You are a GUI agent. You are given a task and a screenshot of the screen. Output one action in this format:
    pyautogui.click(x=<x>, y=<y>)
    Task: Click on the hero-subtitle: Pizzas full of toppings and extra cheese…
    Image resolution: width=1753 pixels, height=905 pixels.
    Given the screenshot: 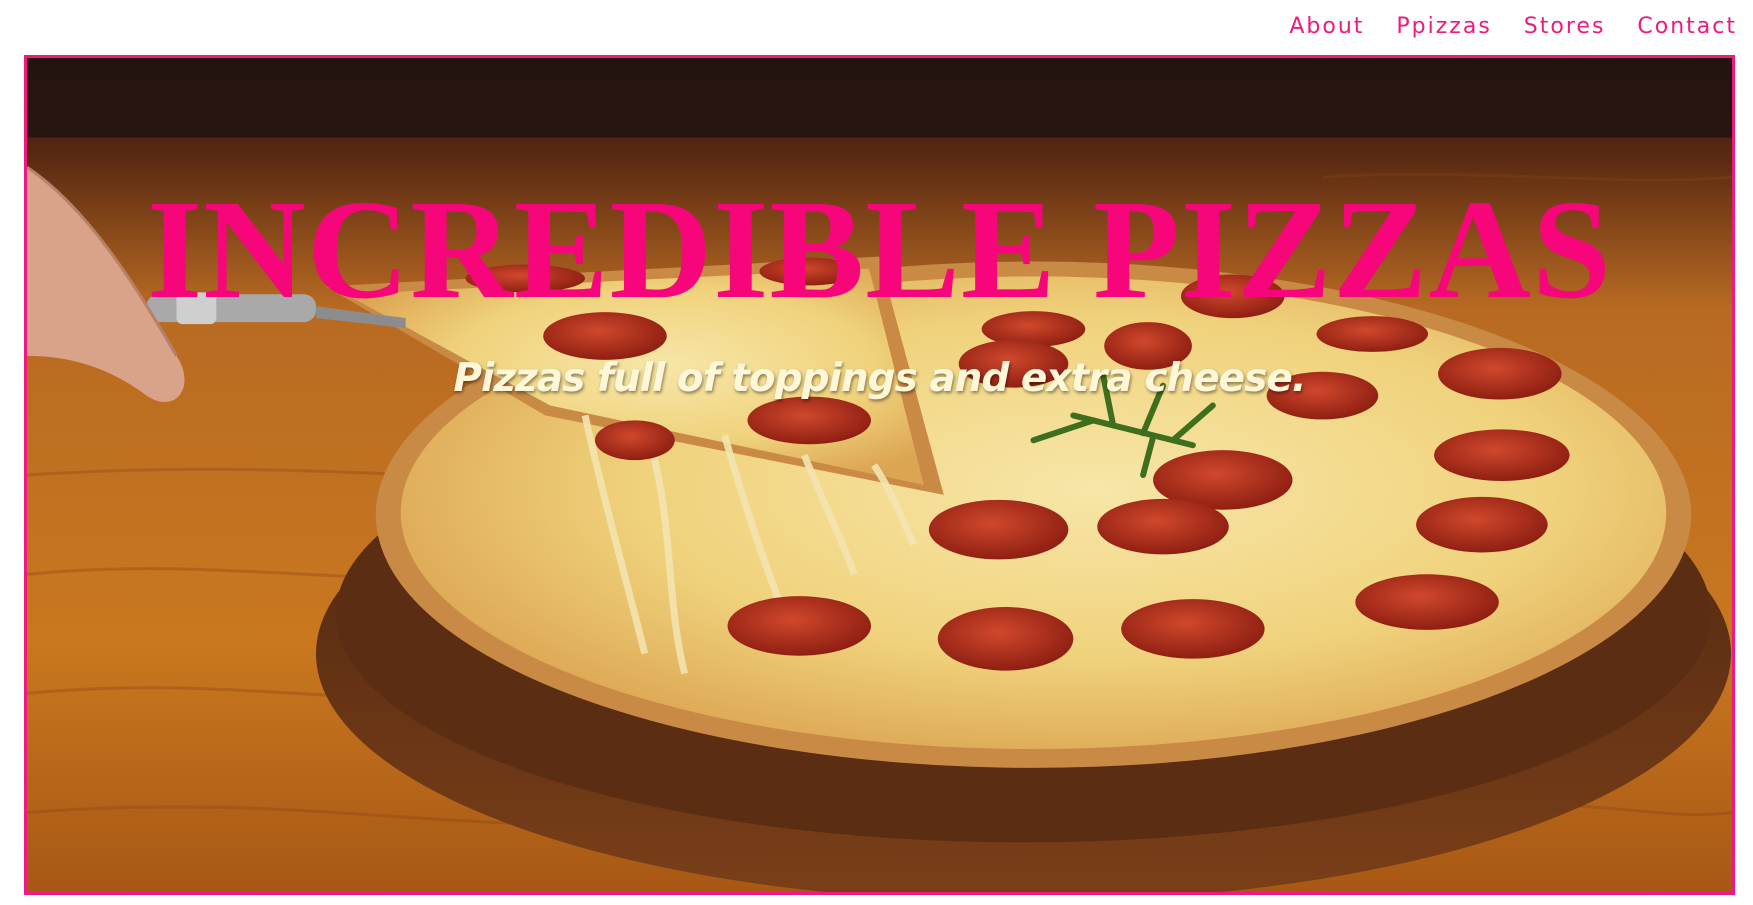 What is the action you would take?
    pyautogui.click(x=879, y=378)
    